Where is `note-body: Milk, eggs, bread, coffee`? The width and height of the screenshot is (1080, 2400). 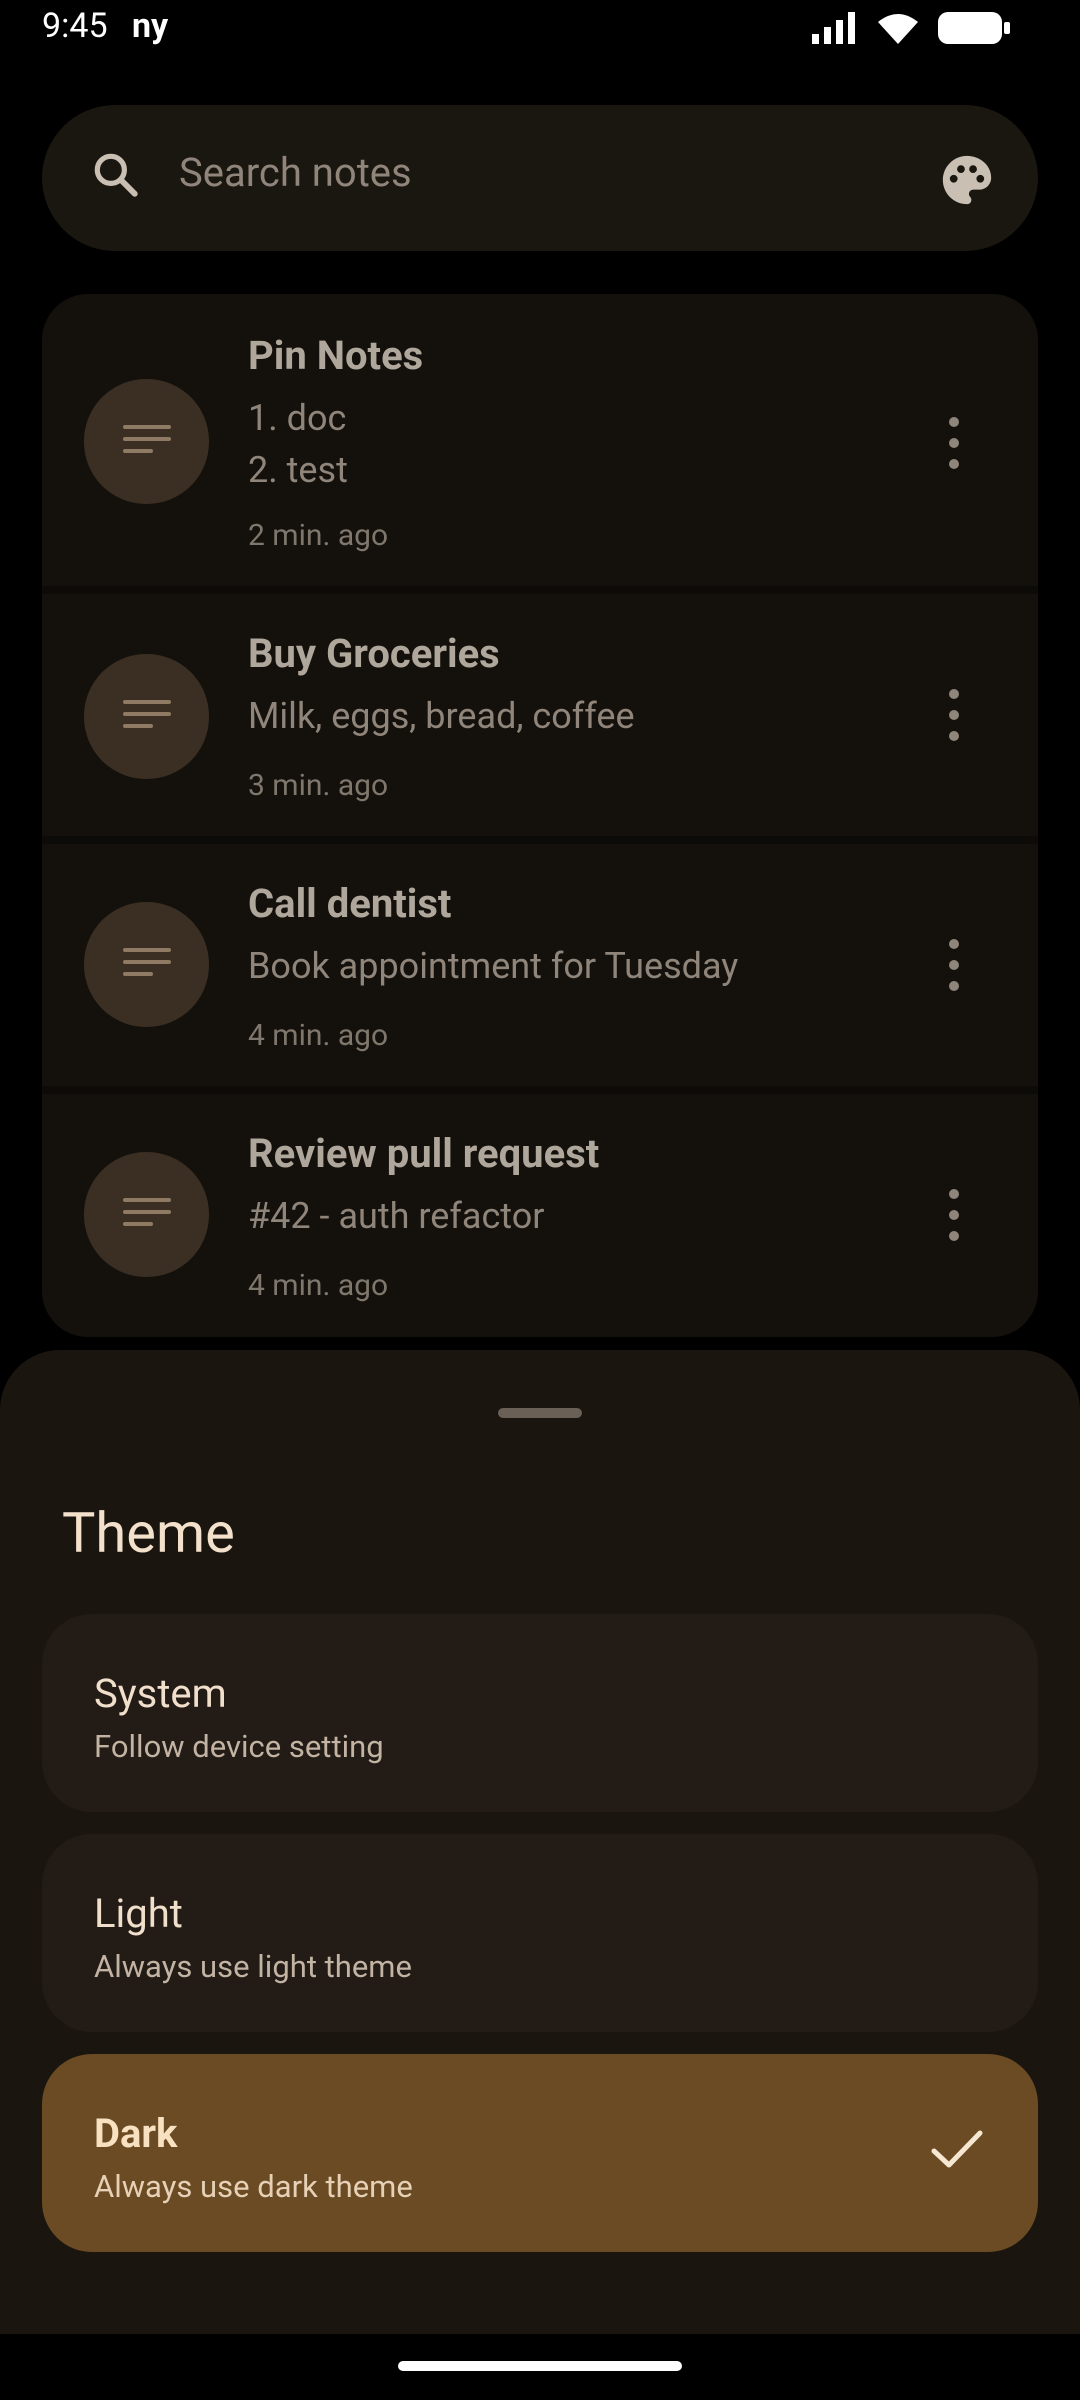 note-body: Milk, eggs, bread, coffee is located at coordinates (441, 716).